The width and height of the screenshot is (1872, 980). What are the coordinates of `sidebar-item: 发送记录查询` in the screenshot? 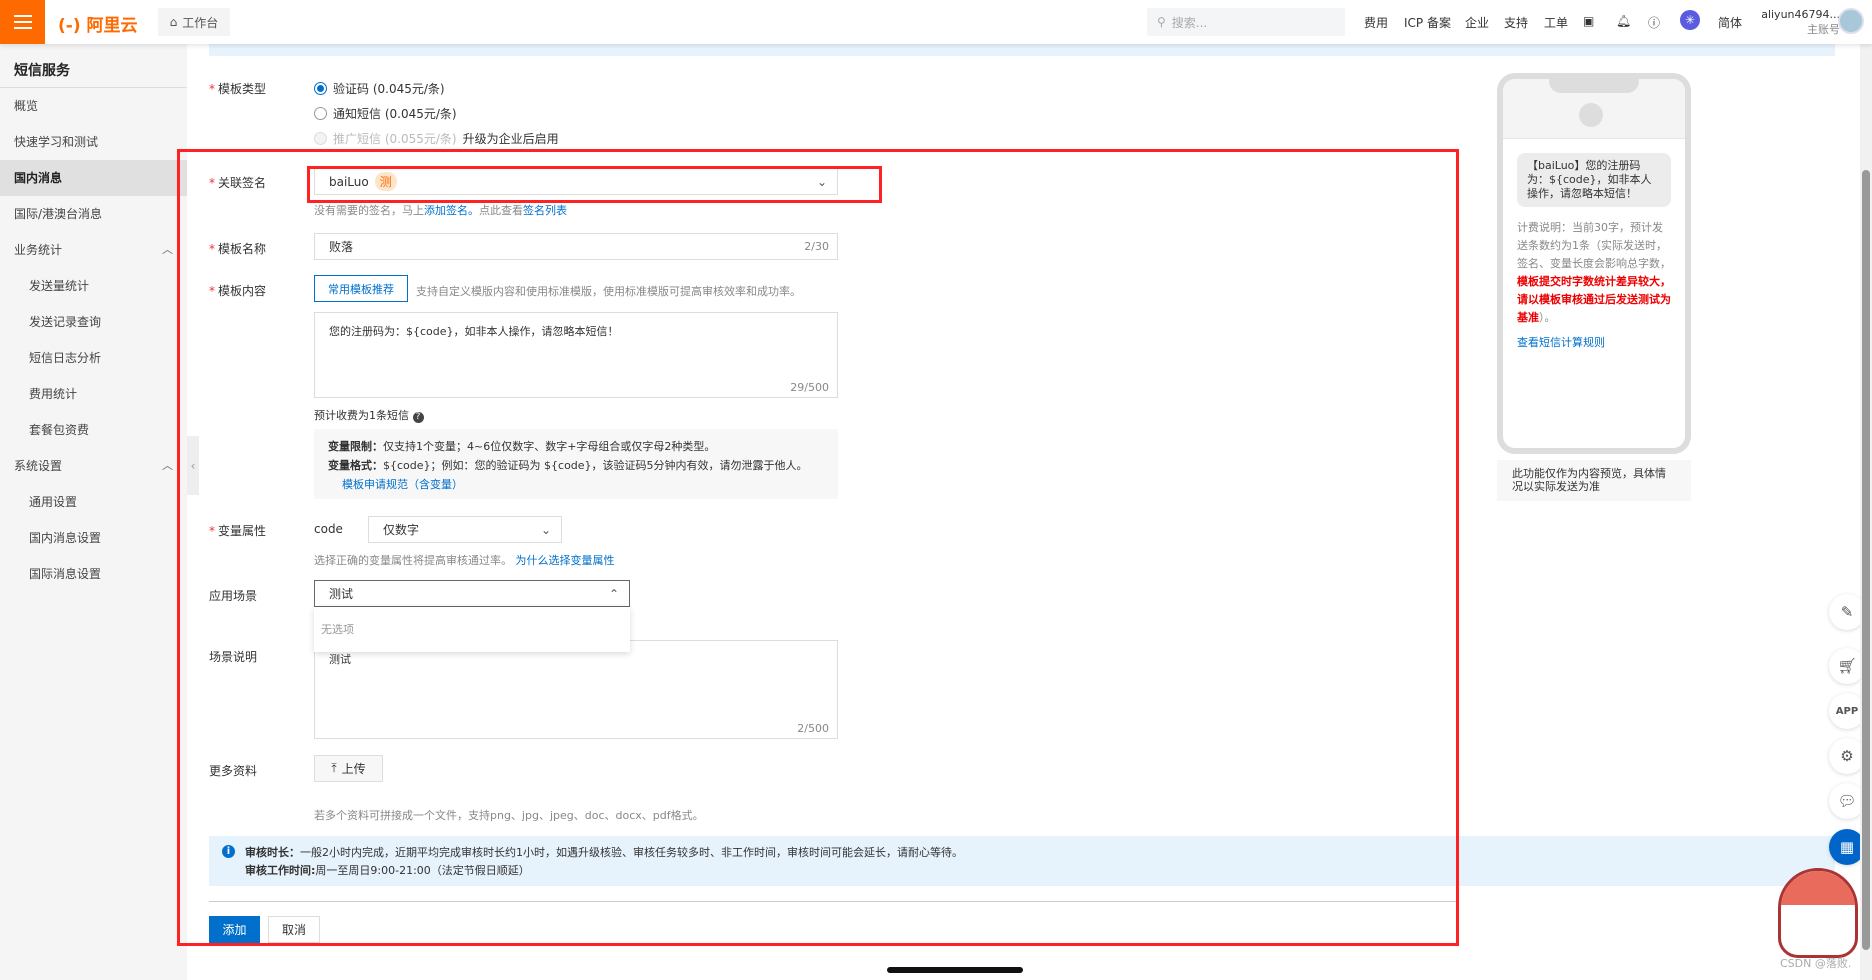 It's located at (93, 322).